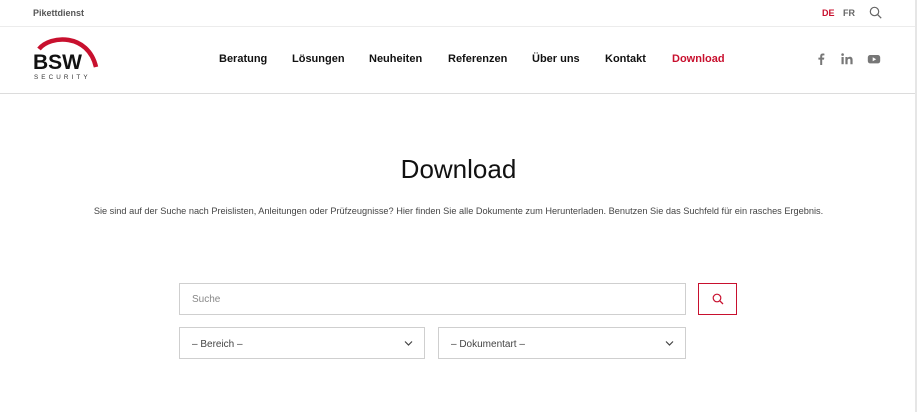 This screenshot has width=917, height=412. Describe the element at coordinates (432, 299) in the screenshot. I see `search-input` at that location.